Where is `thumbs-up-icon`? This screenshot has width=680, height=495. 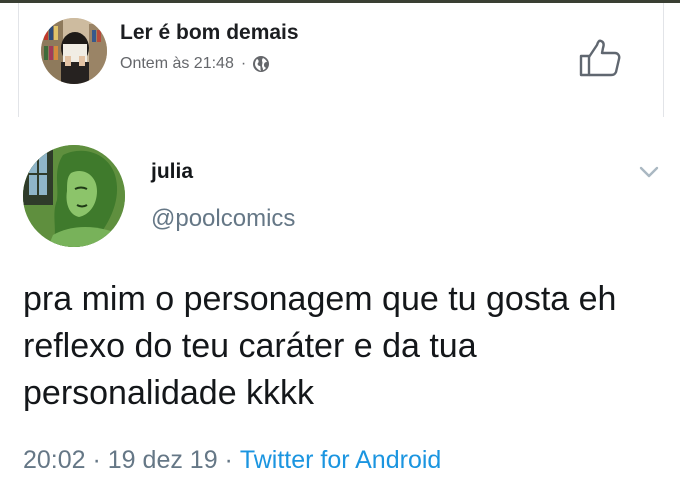
thumbs-up-icon is located at coordinates (600, 58).